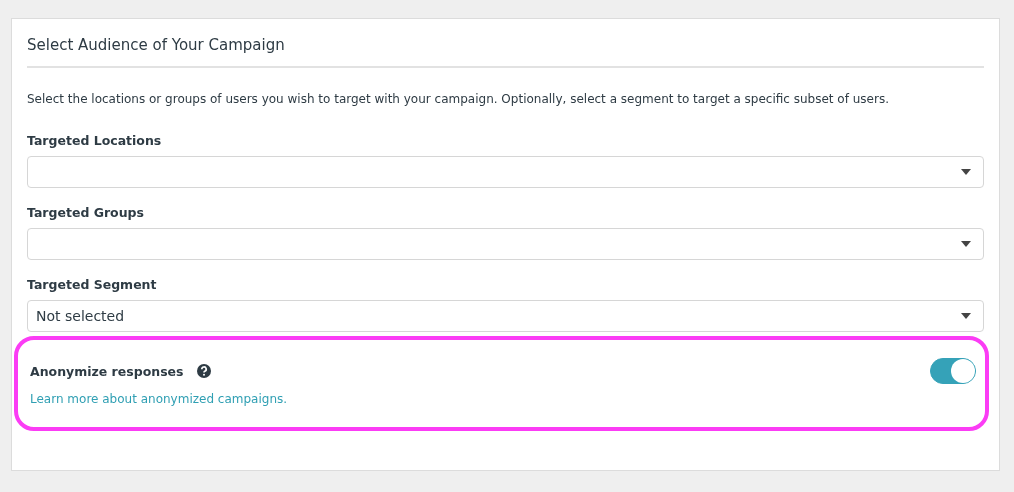  I want to click on dropdown-field: Not selected, so click(505, 316).